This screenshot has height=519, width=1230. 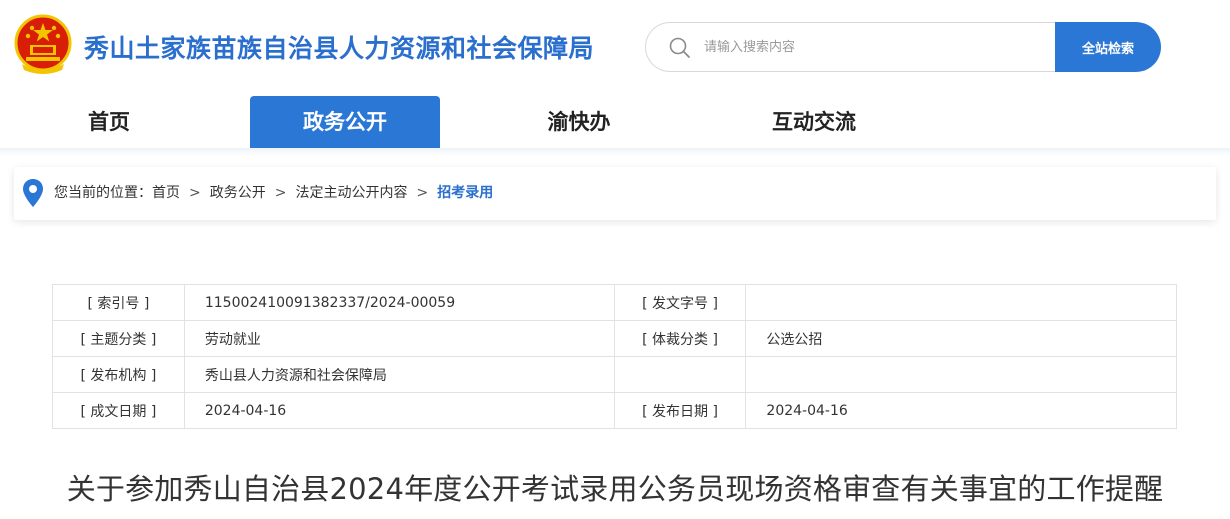 What do you see at coordinates (399, 374) in the screenshot?
I see `publisher-value: 秀山县人力资源和社会保障局` at bounding box center [399, 374].